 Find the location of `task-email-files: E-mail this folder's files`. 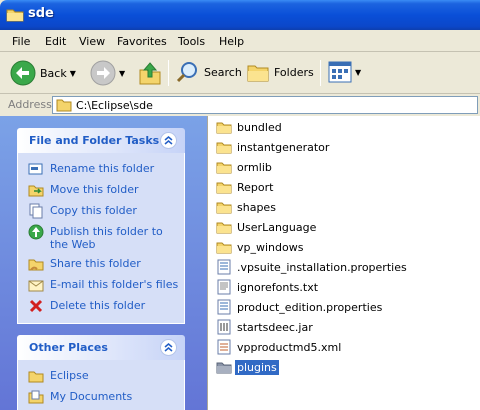

task-email-files: E-mail this folder's files is located at coordinates (101, 285).